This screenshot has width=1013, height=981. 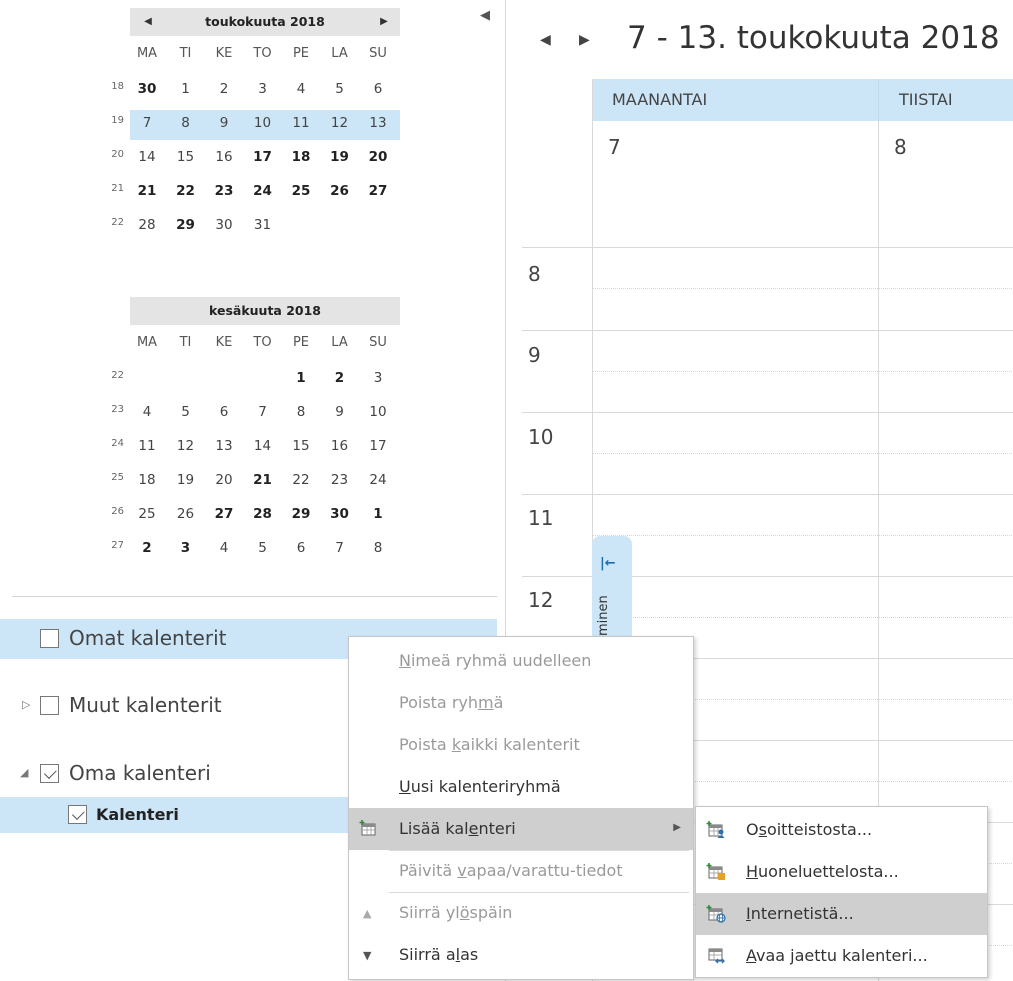 I want to click on previous-week-icon: ◀, so click(x=545, y=40).